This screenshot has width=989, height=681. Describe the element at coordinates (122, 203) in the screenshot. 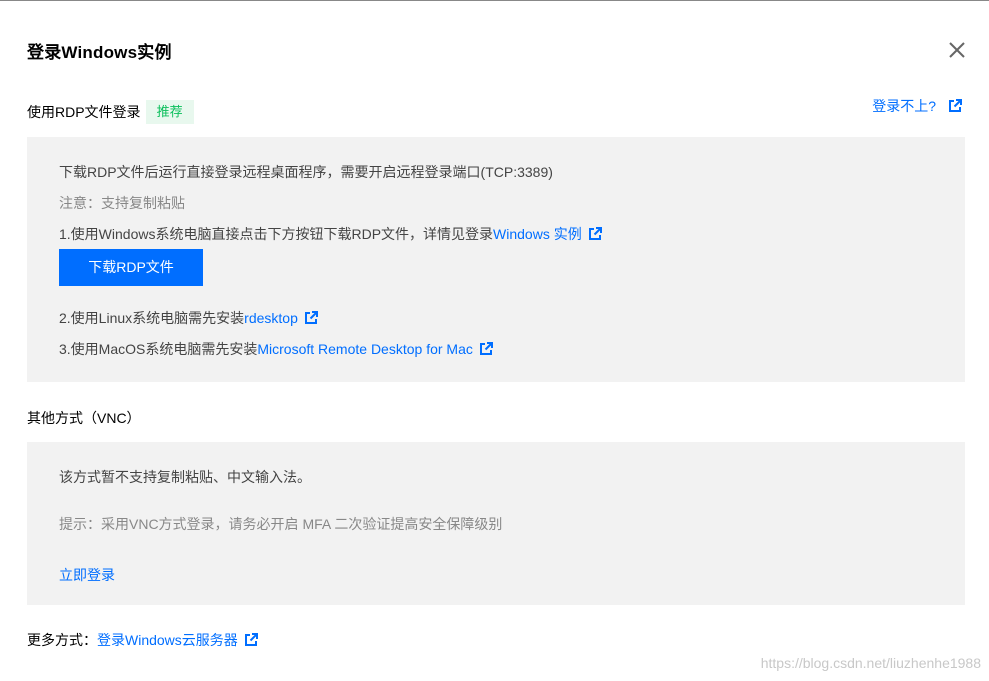

I see `rdp-note-text: 注意：支持复制粘贴` at that location.